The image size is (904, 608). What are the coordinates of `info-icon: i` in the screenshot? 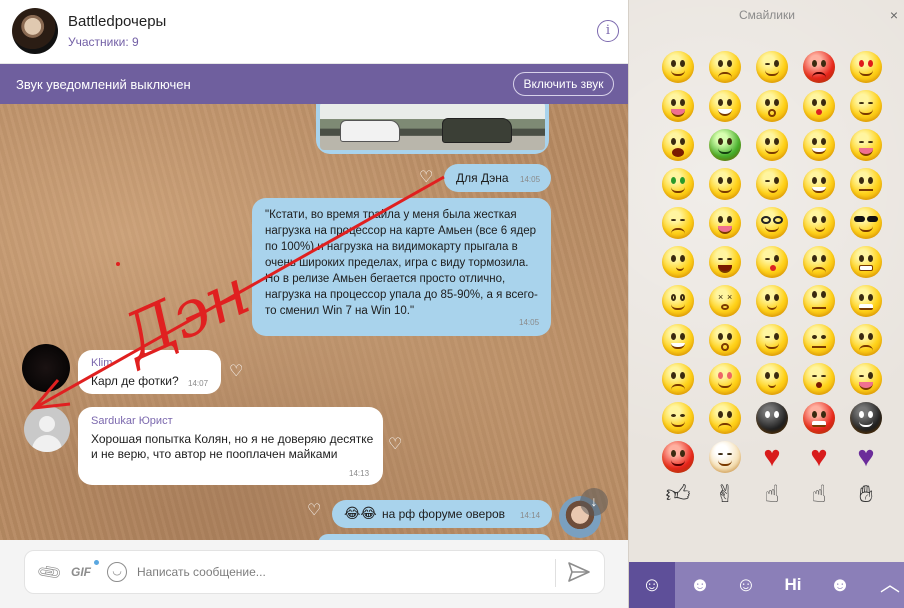 It's located at (608, 31).